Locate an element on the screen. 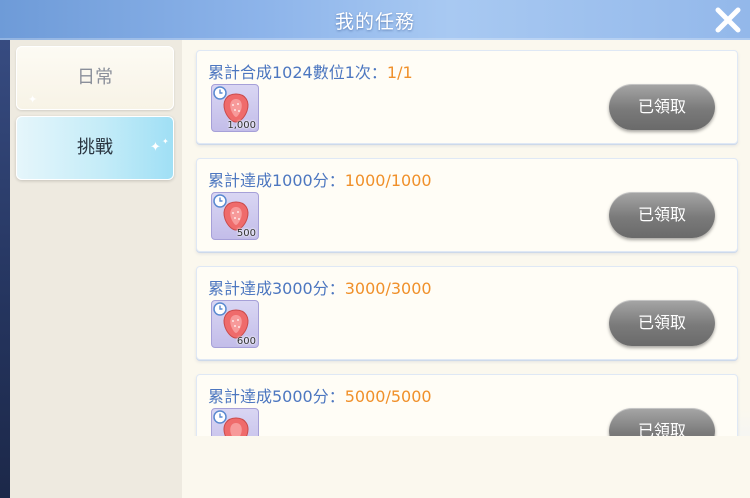 The image size is (750, 498). tab-daily-label: 日常 is located at coordinates (95, 77).